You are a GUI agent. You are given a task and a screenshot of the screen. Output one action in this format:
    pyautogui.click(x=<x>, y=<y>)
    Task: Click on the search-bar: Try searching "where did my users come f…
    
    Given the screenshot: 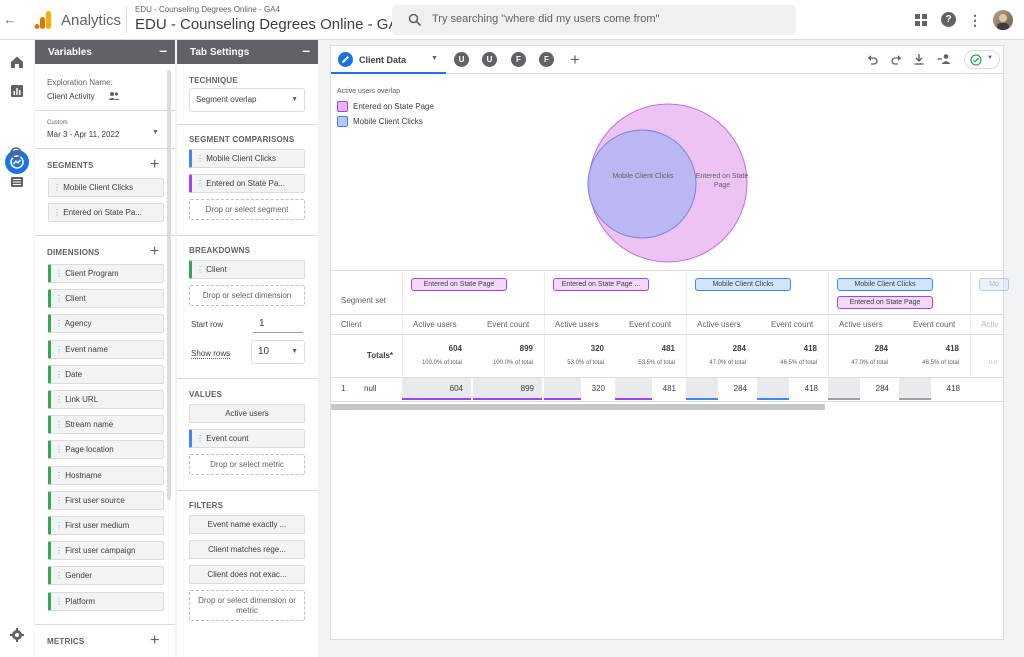 What is the action you would take?
    pyautogui.click(x=594, y=20)
    